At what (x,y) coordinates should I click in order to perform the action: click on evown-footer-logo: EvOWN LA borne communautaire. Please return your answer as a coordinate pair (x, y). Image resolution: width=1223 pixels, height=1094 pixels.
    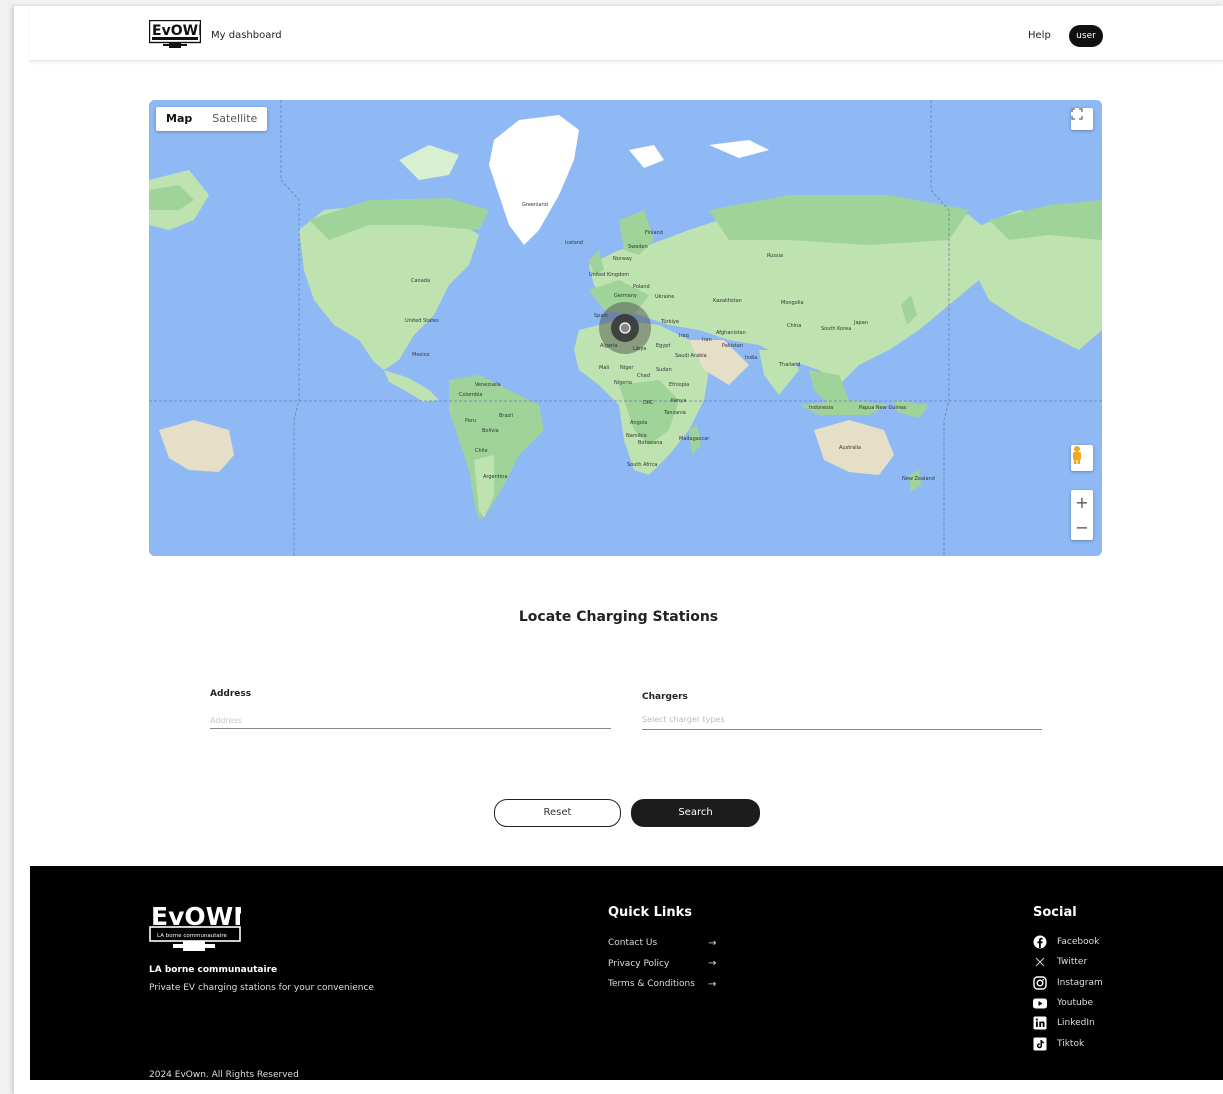
    Looking at the image, I should click on (195, 926).